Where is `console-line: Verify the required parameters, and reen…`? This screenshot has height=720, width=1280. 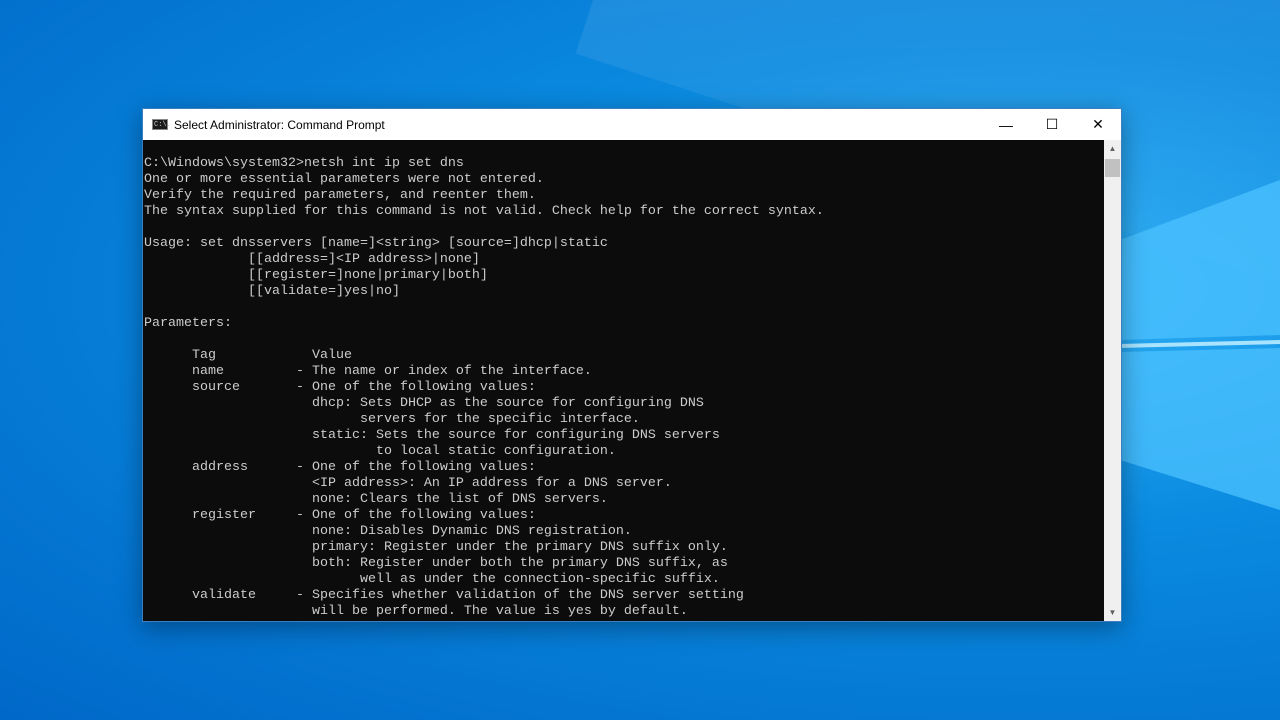
console-line: Verify the required parameters, and reen… is located at coordinates (340, 195).